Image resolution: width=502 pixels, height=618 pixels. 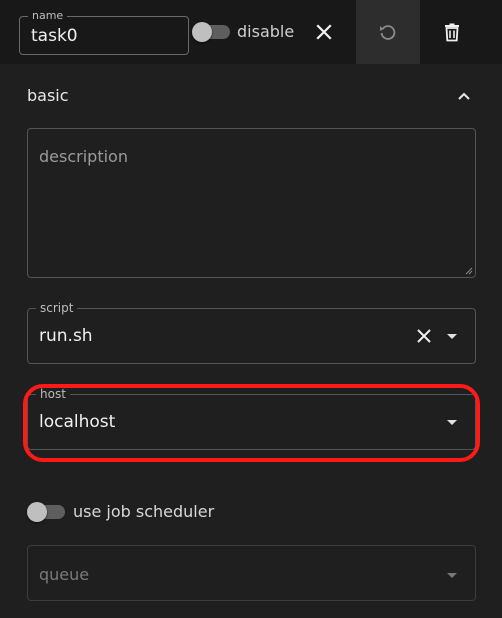 I want to click on disable-toggle-knob, so click(x=202, y=32).